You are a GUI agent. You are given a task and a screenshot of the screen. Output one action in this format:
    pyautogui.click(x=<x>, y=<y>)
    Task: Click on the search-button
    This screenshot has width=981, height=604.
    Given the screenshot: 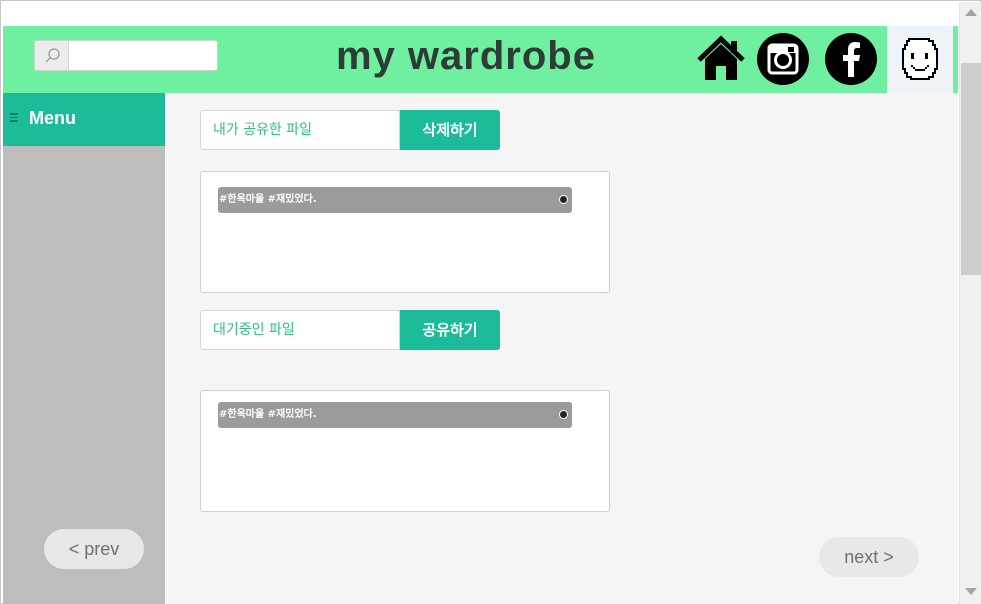 What is the action you would take?
    pyautogui.click(x=52, y=55)
    